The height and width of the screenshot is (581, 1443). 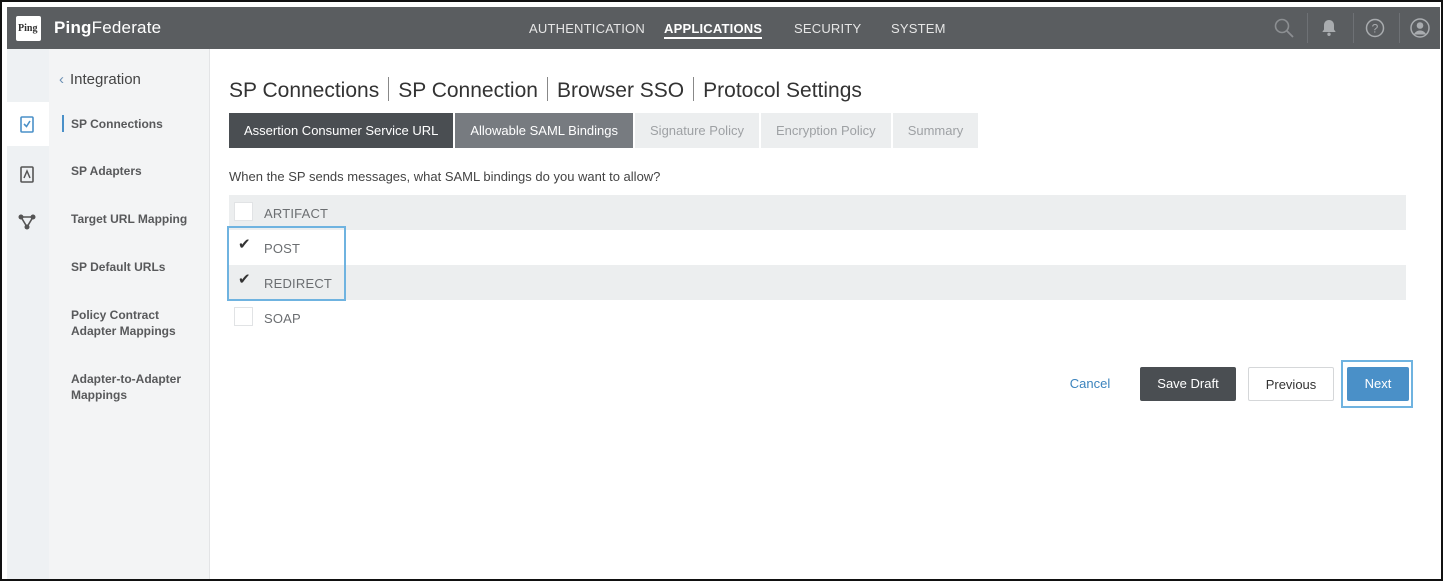 What do you see at coordinates (817, 212) in the screenshot?
I see `binding-row-artifact: ARTIFACT` at bounding box center [817, 212].